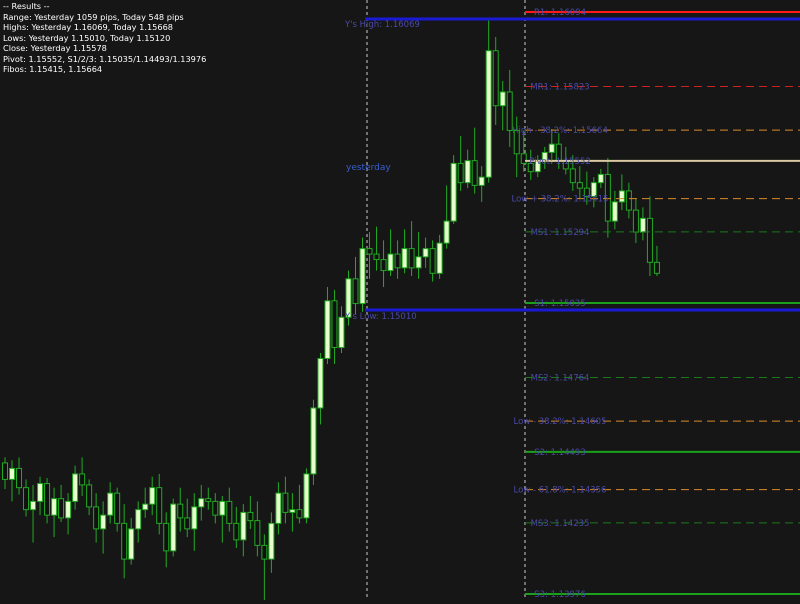 This screenshot has height=604, width=800. I want to click on yesterday-low-label: Y's Low: 1.15010, so click(380, 317).